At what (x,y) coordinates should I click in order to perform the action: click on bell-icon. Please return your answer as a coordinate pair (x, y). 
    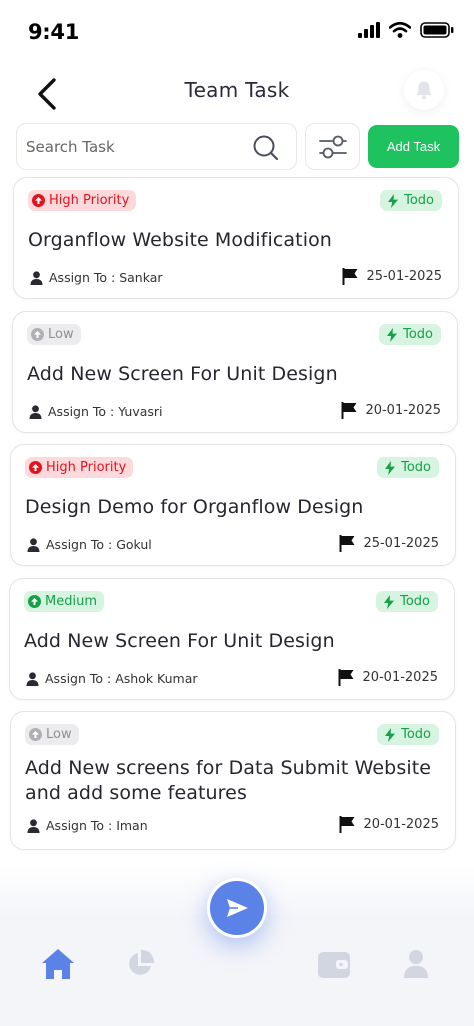
    Looking at the image, I should click on (424, 90).